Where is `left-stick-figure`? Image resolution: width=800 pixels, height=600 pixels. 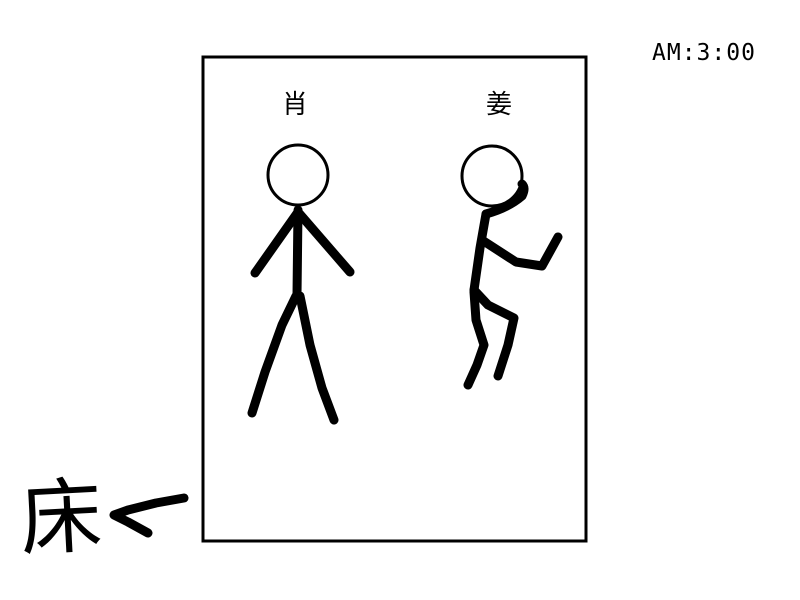
left-stick-figure is located at coordinates (301, 284).